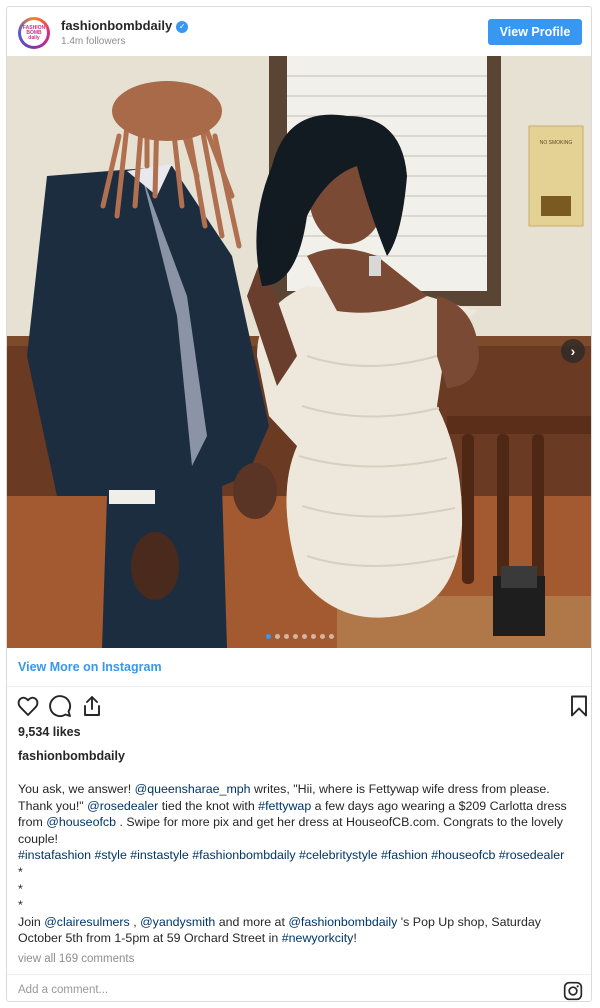 The height and width of the screenshot is (1008, 600). I want to click on view-more-link: View More on Instagram, so click(90, 667).